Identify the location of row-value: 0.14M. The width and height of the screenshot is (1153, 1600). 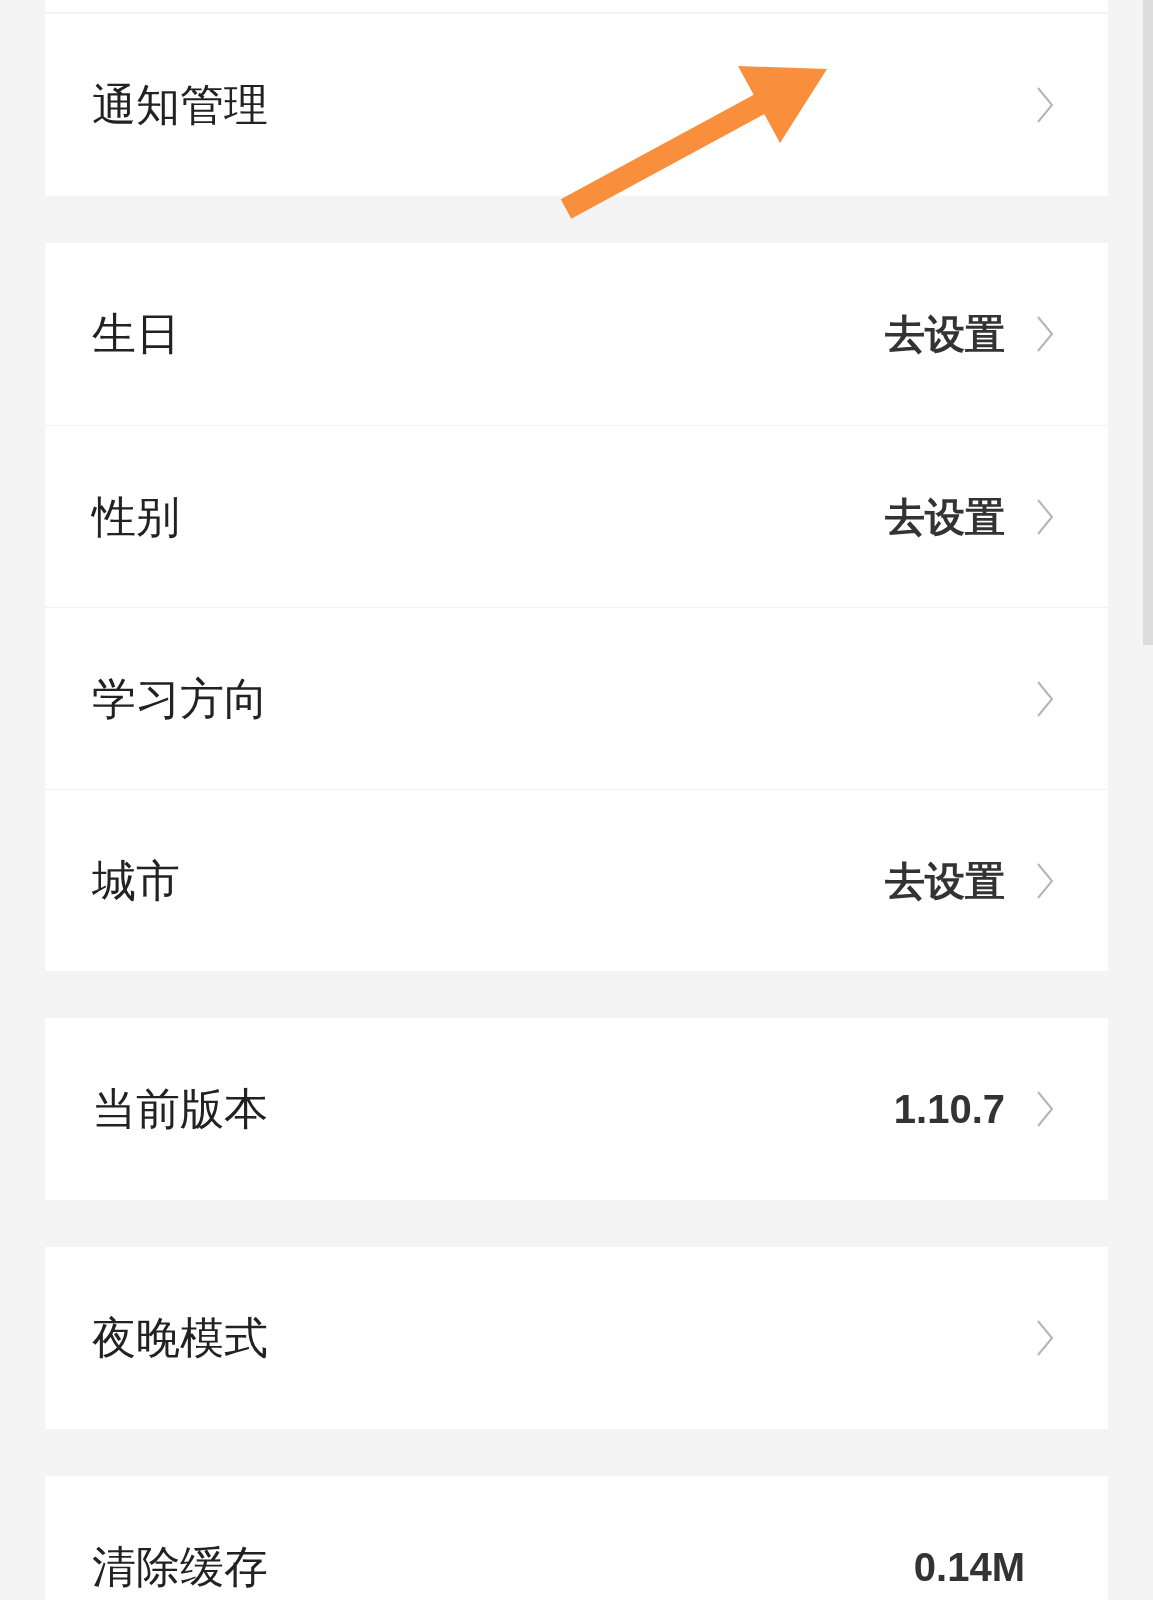
(969, 1567).